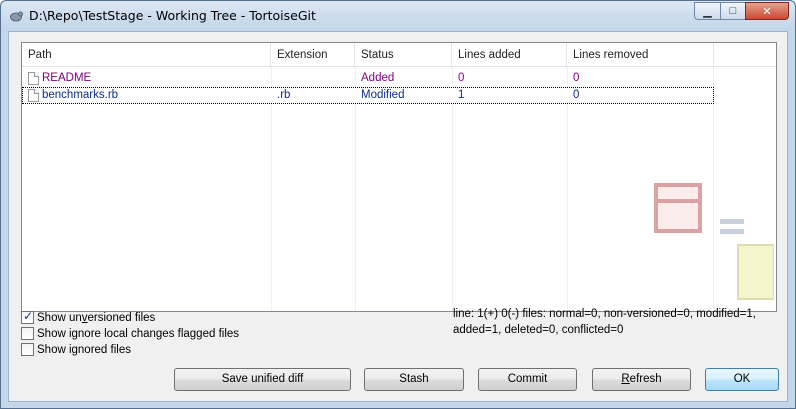 Image resolution: width=796 pixels, height=409 pixels. Describe the element at coordinates (403, 55) in the screenshot. I see `column-header-status: Status` at that location.